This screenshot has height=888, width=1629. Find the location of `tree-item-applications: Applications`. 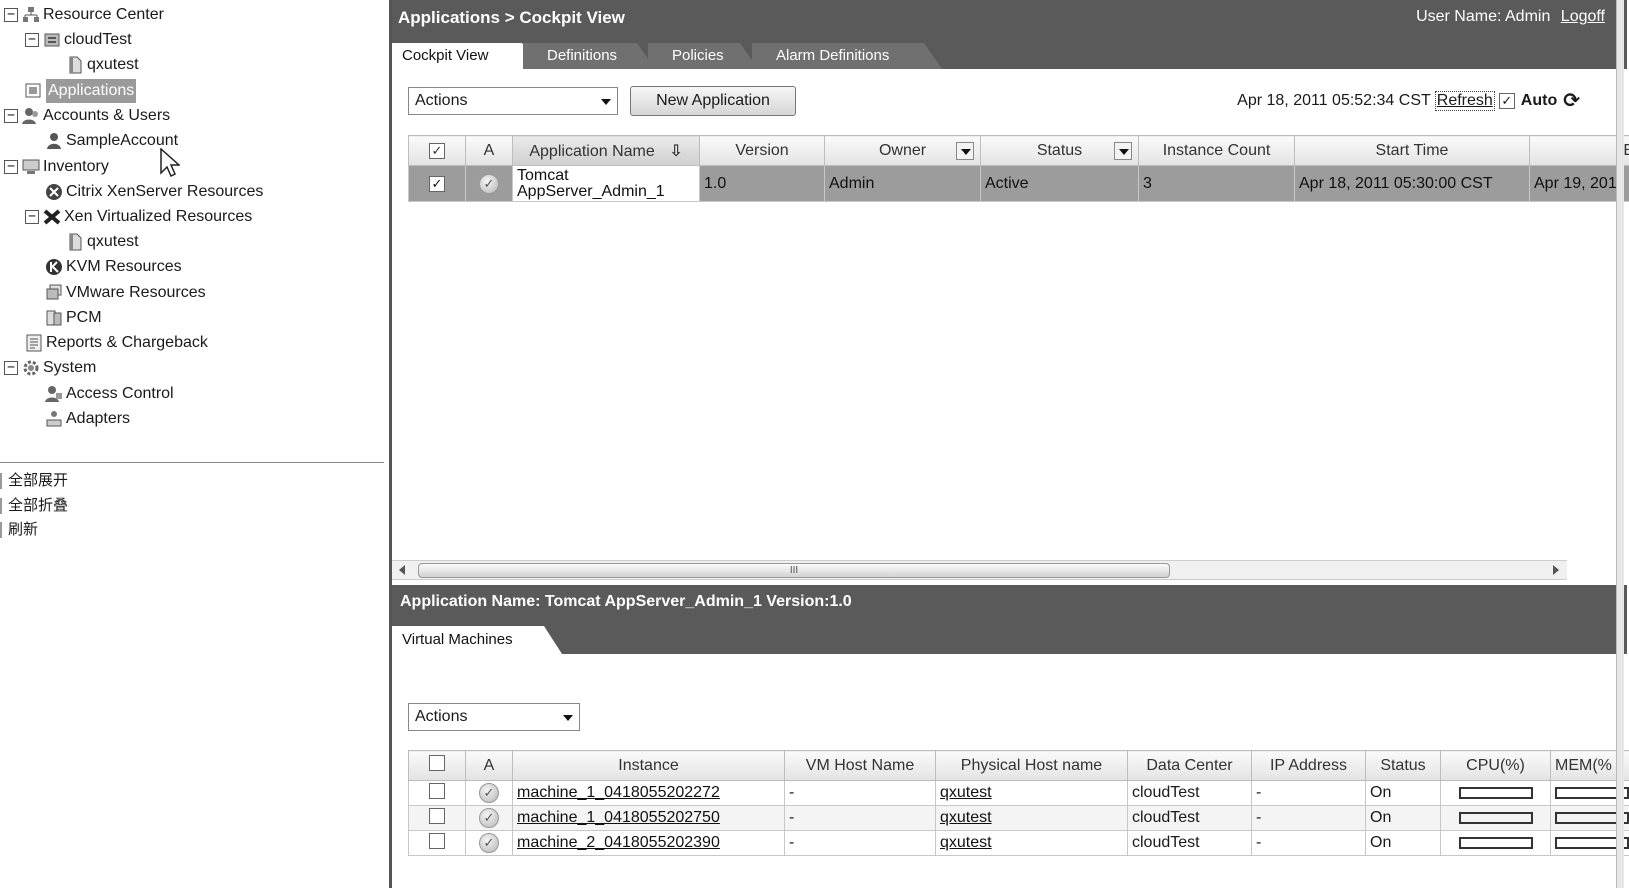

tree-item-applications: Applications is located at coordinates (81, 91).